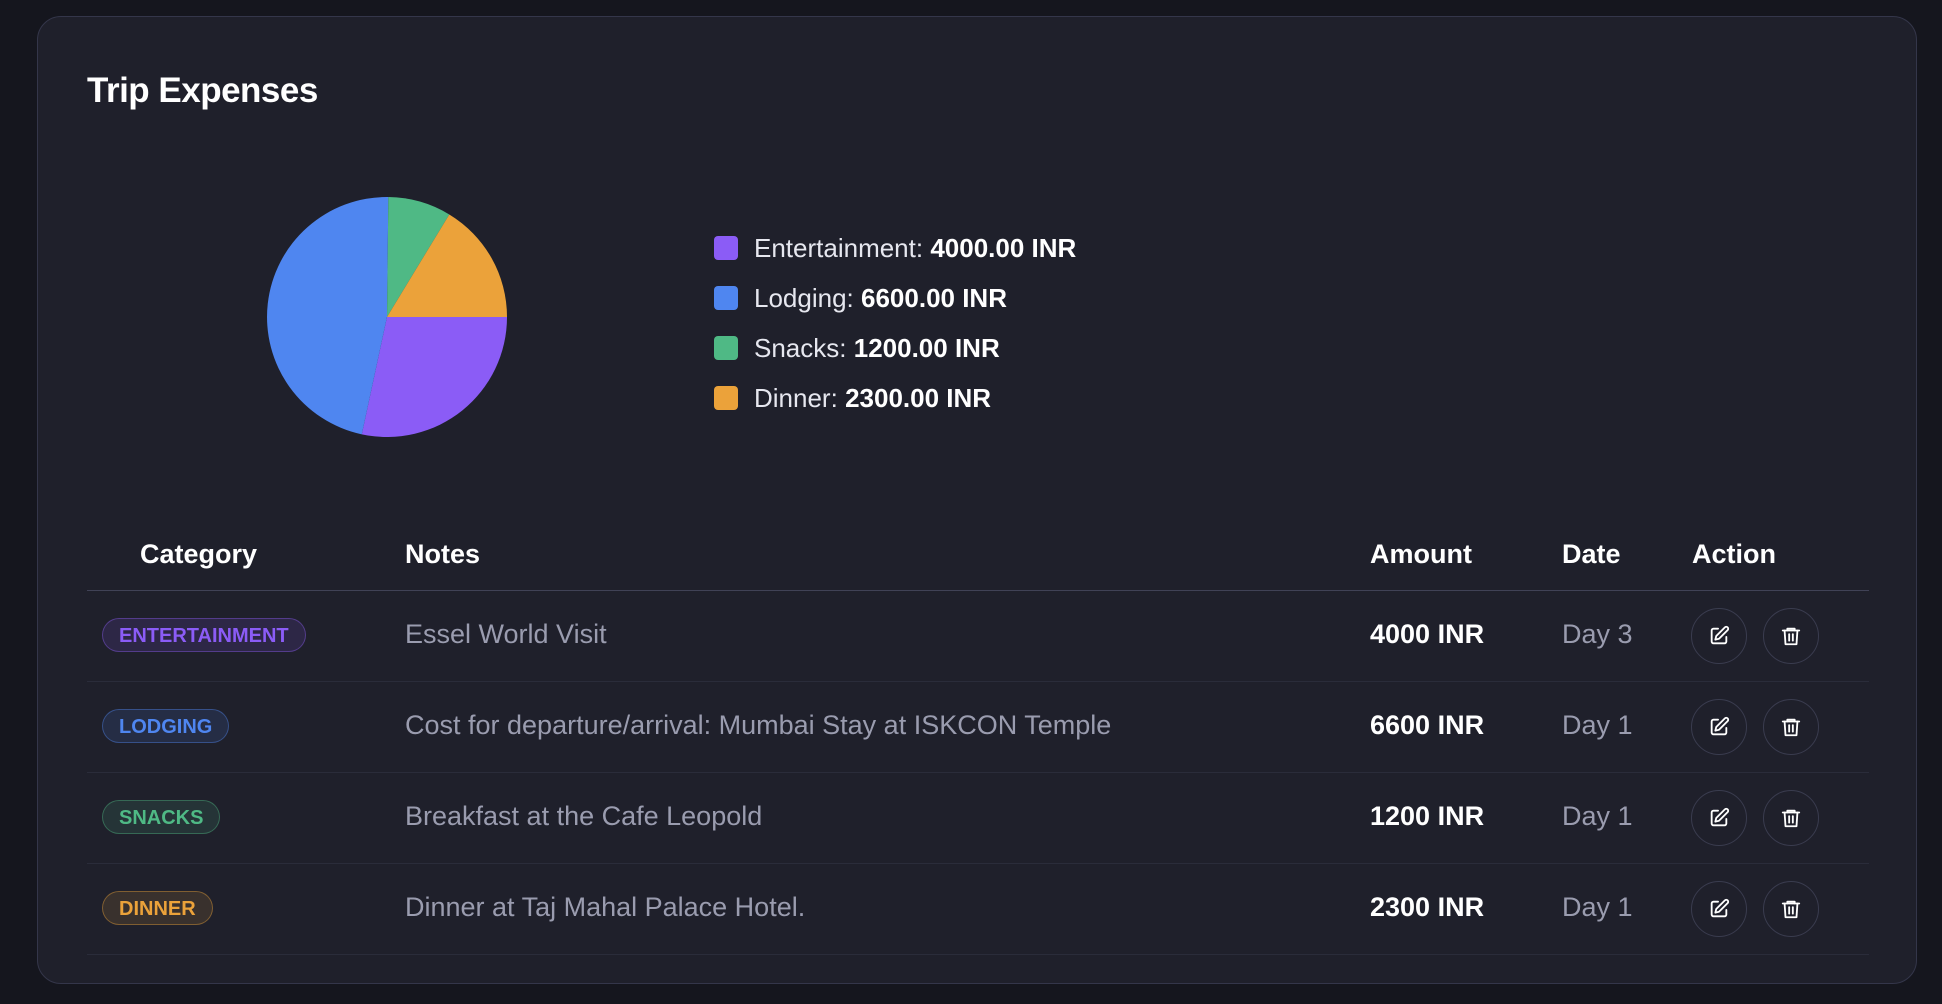 Image resolution: width=1942 pixels, height=1004 pixels. Describe the element at coordinates (199, 554) in the screenshot. I see `header-category: Category` at that location.